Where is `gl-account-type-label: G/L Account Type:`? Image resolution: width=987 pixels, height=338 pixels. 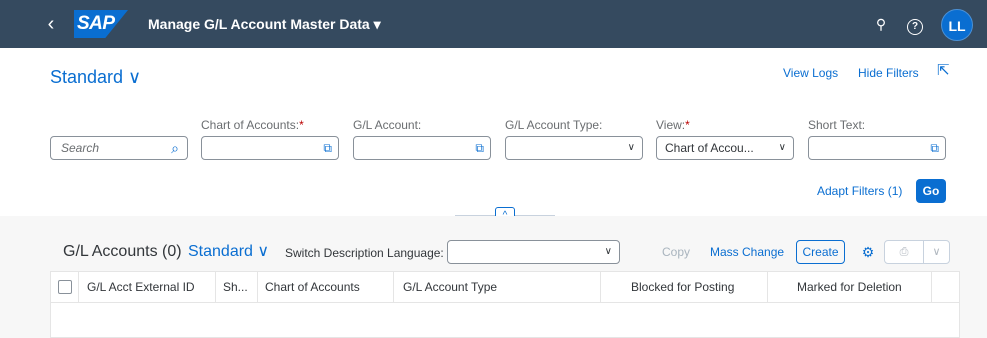
gl-account-type-label: G/L Account Type: is located at coordinates (554, 125).